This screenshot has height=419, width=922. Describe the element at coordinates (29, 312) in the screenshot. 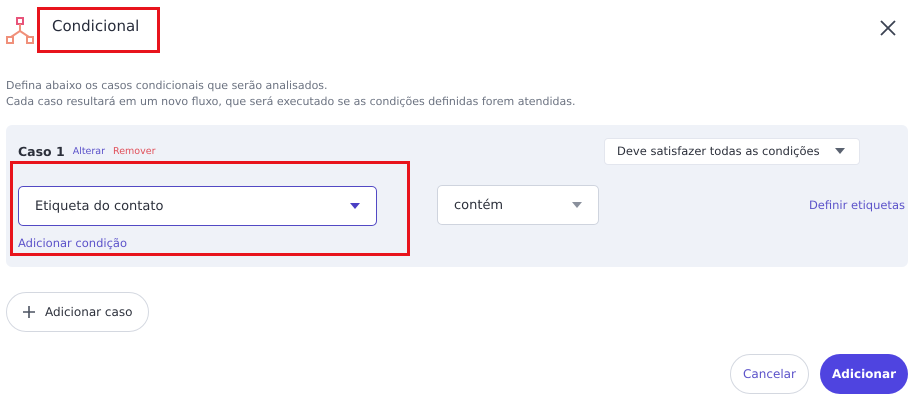

I see `plus-icon` at that location.